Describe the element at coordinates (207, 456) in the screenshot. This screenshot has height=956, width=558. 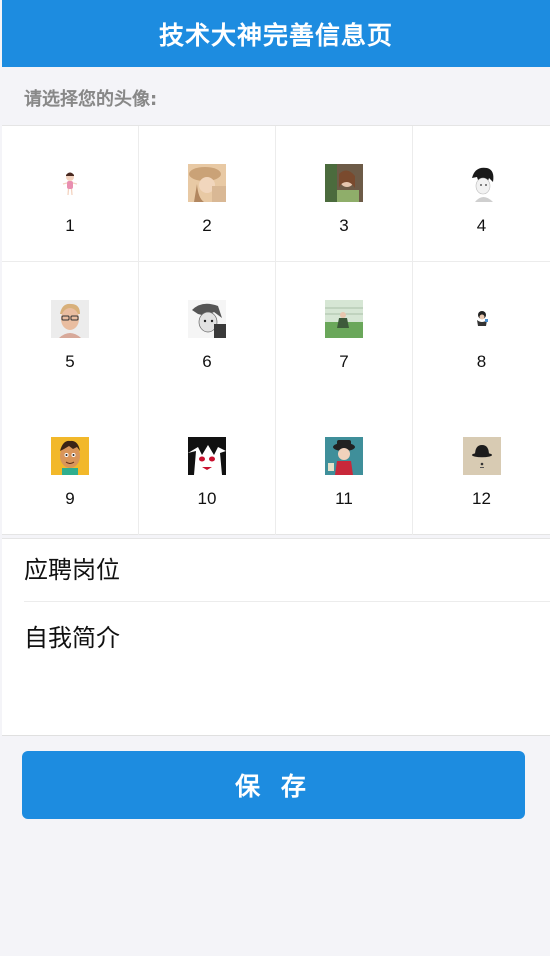
I see `avatar-anime-red-eyes-icon` at that location.